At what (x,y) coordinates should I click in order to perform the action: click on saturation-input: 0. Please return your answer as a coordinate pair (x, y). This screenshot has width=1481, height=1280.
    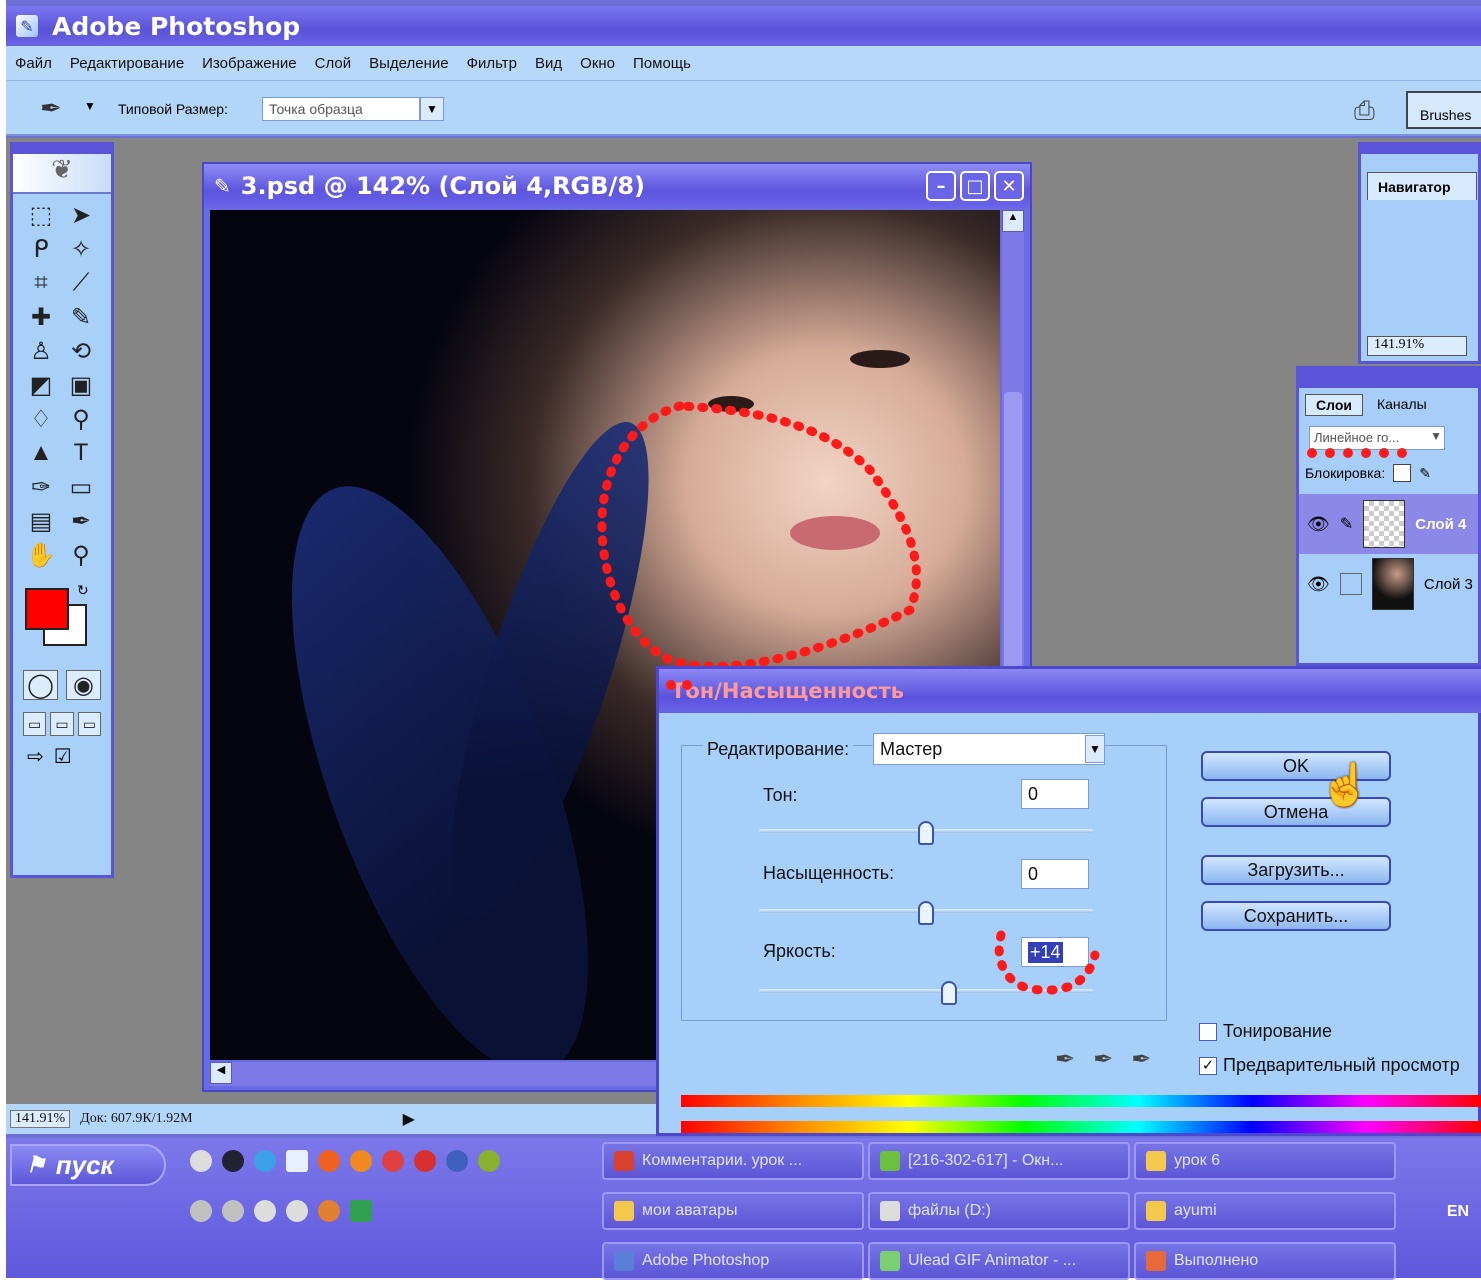
    Looking at the image, I should click on (1055, 874).